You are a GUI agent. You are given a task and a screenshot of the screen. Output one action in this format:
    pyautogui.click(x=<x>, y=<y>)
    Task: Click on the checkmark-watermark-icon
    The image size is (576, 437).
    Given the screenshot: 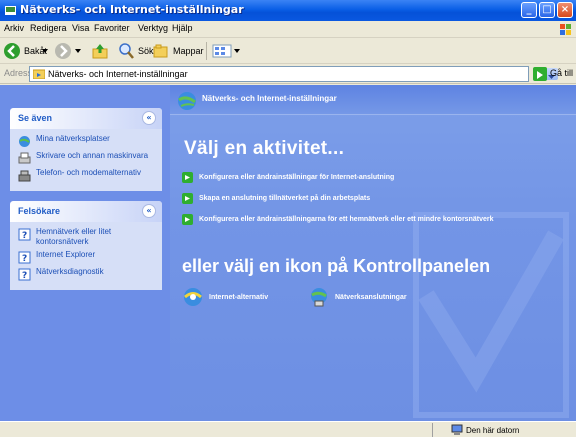 What is the action you would take?
    pyautogui.click(x=491, y=315)
    